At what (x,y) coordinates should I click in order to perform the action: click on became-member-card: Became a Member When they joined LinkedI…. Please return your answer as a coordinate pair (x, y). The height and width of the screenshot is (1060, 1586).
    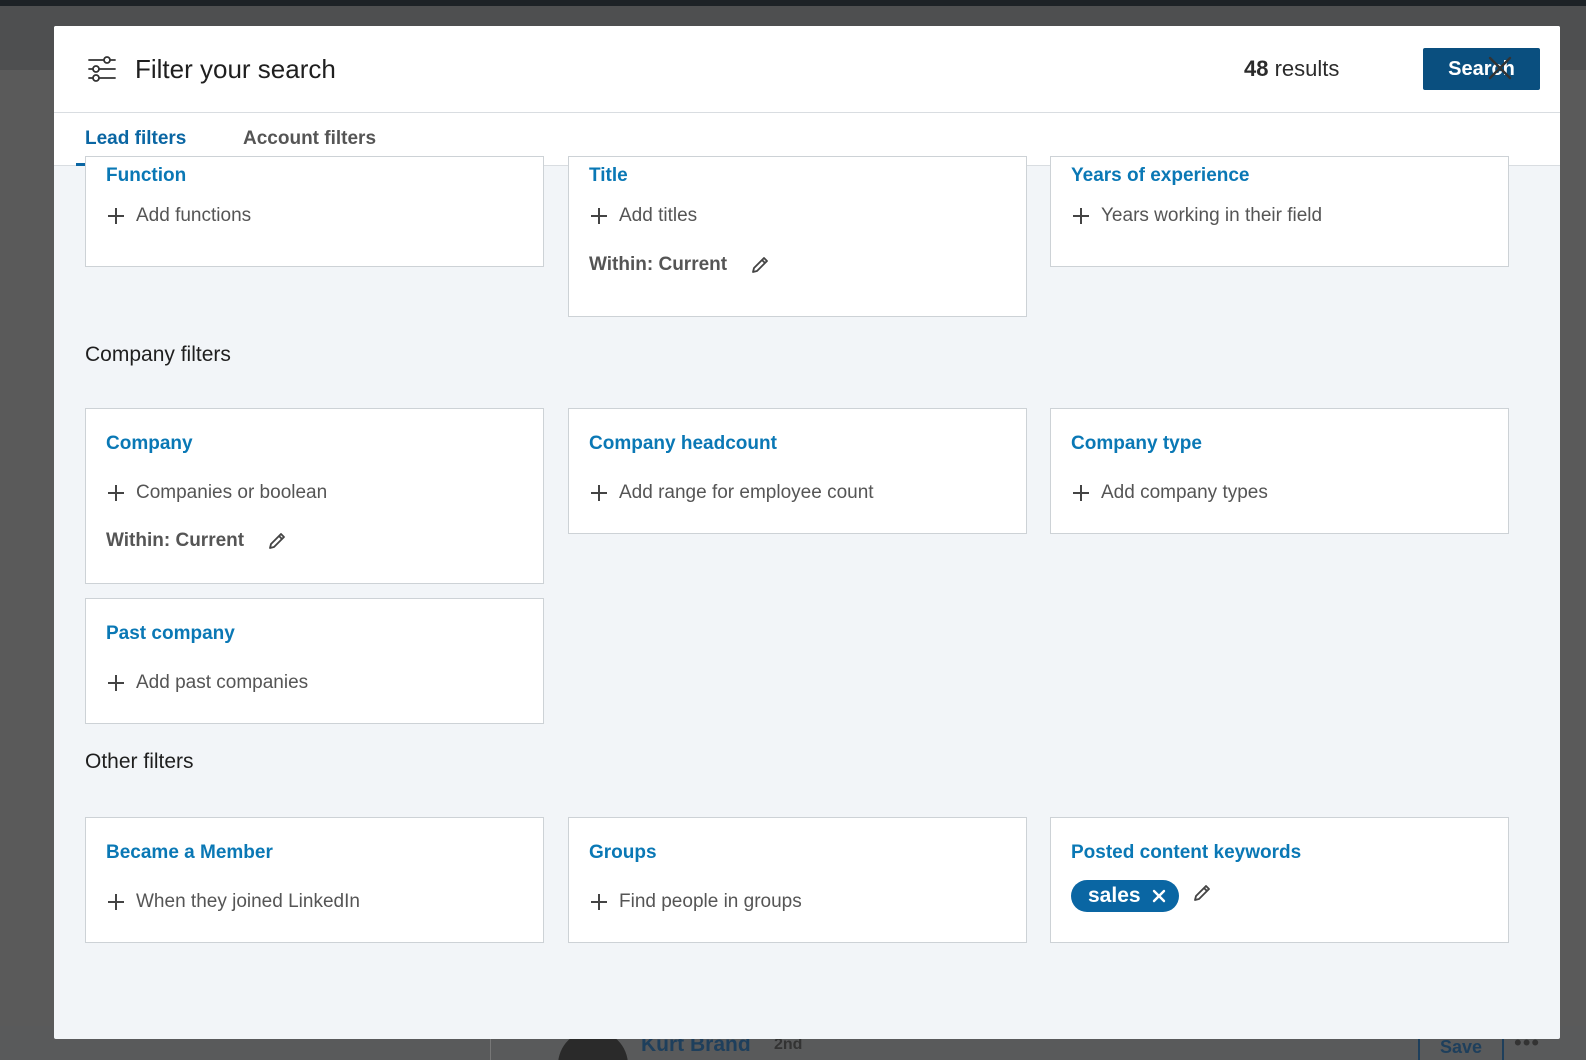
    Looking at the image, I should click on (314, 880).